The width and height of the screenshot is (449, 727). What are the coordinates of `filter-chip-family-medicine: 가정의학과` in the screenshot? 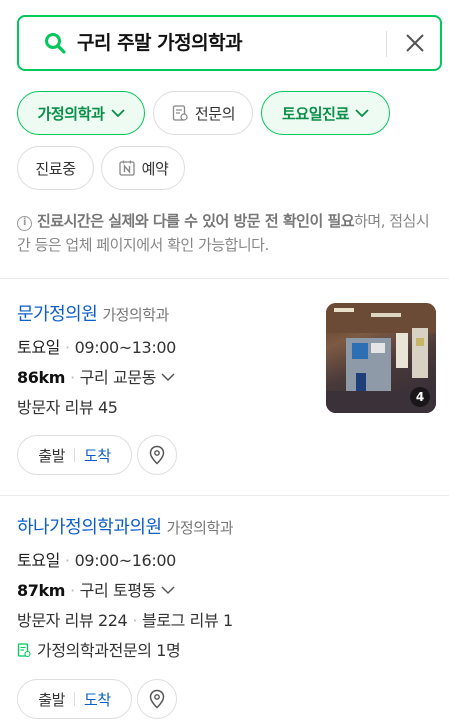 It's located at (81, 113).